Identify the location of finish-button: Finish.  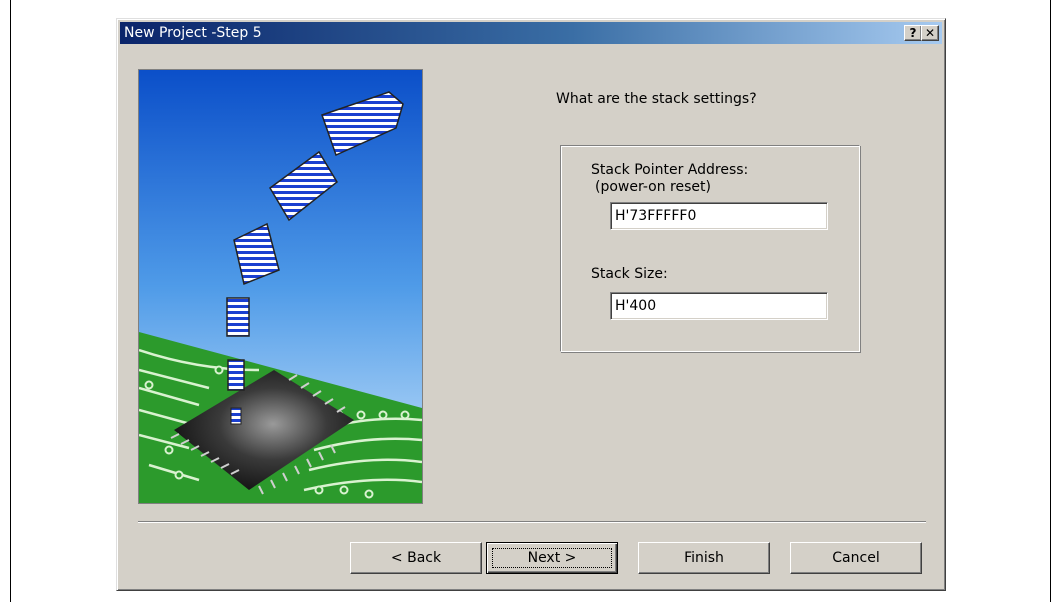
(704, 558).